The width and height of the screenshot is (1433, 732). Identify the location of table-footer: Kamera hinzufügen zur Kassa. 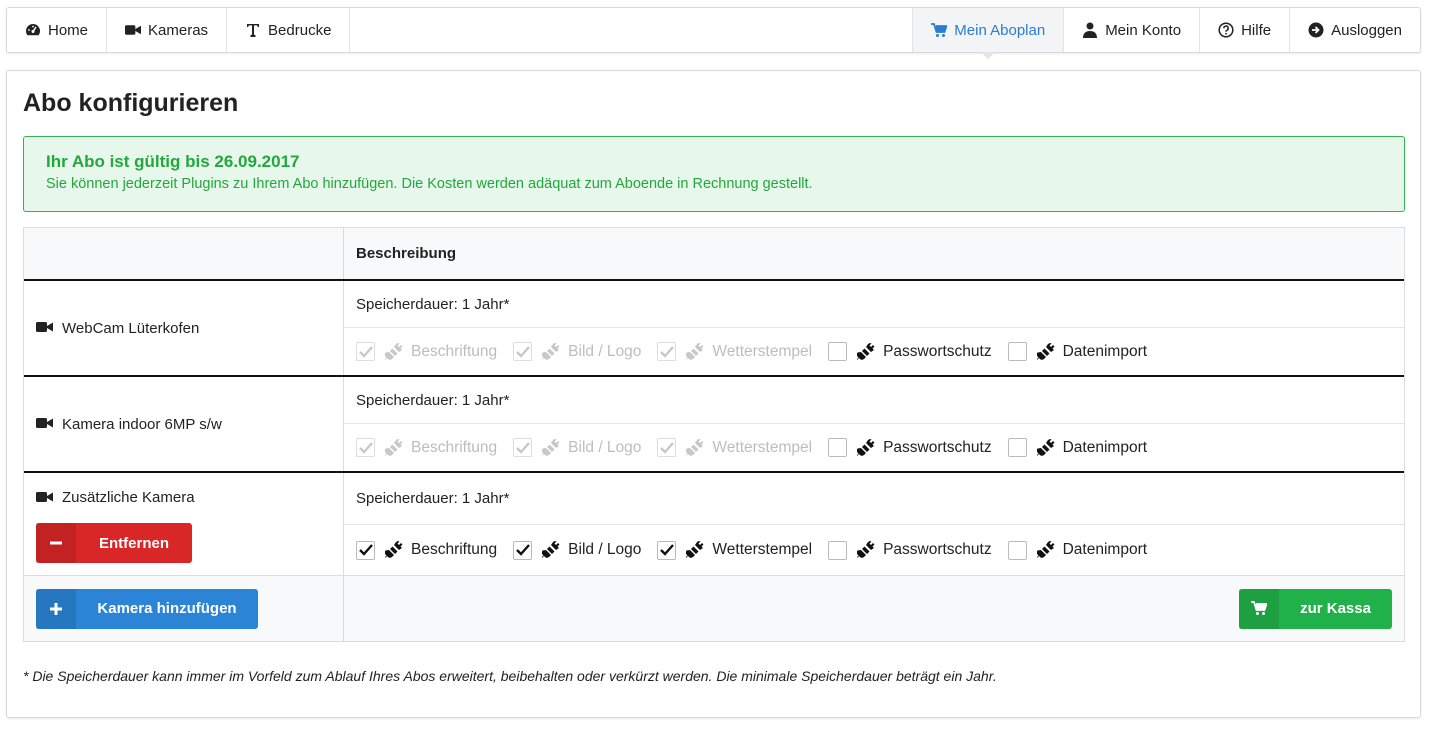
(714, 608).